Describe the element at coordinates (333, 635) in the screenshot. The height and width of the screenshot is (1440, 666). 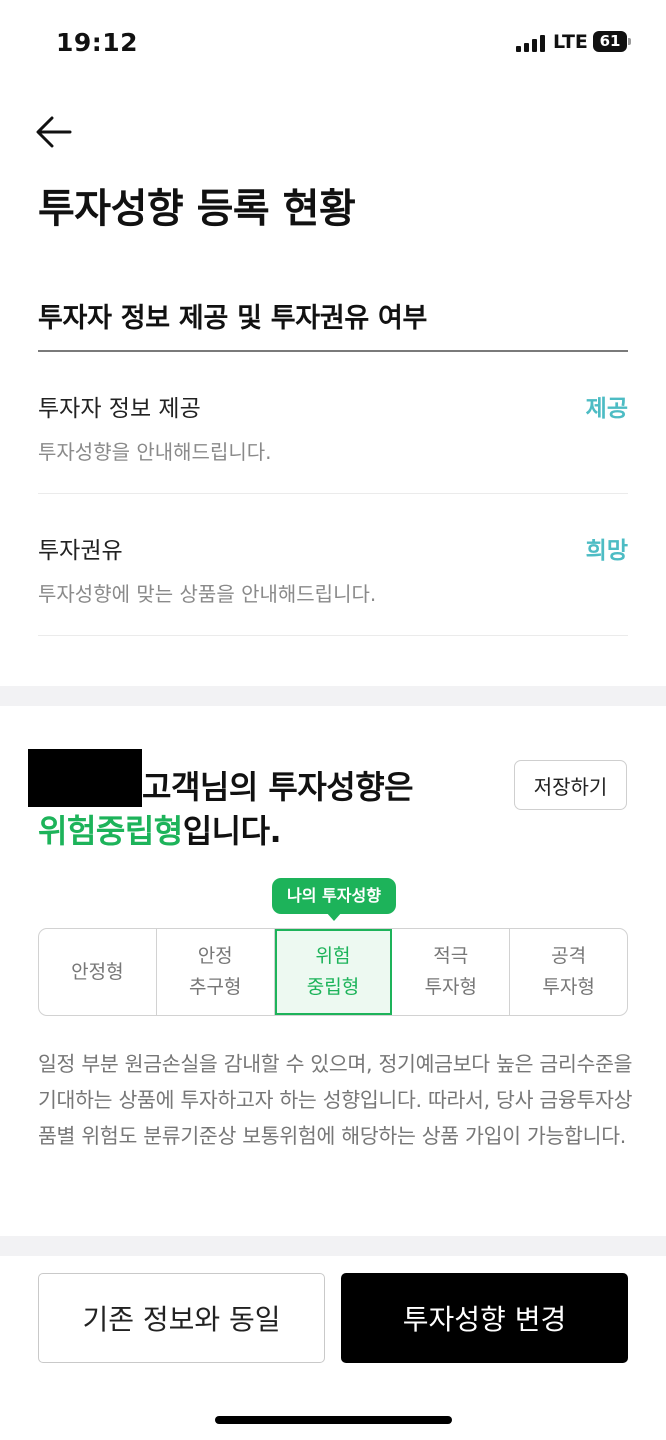
I see `row-divider` at that location.